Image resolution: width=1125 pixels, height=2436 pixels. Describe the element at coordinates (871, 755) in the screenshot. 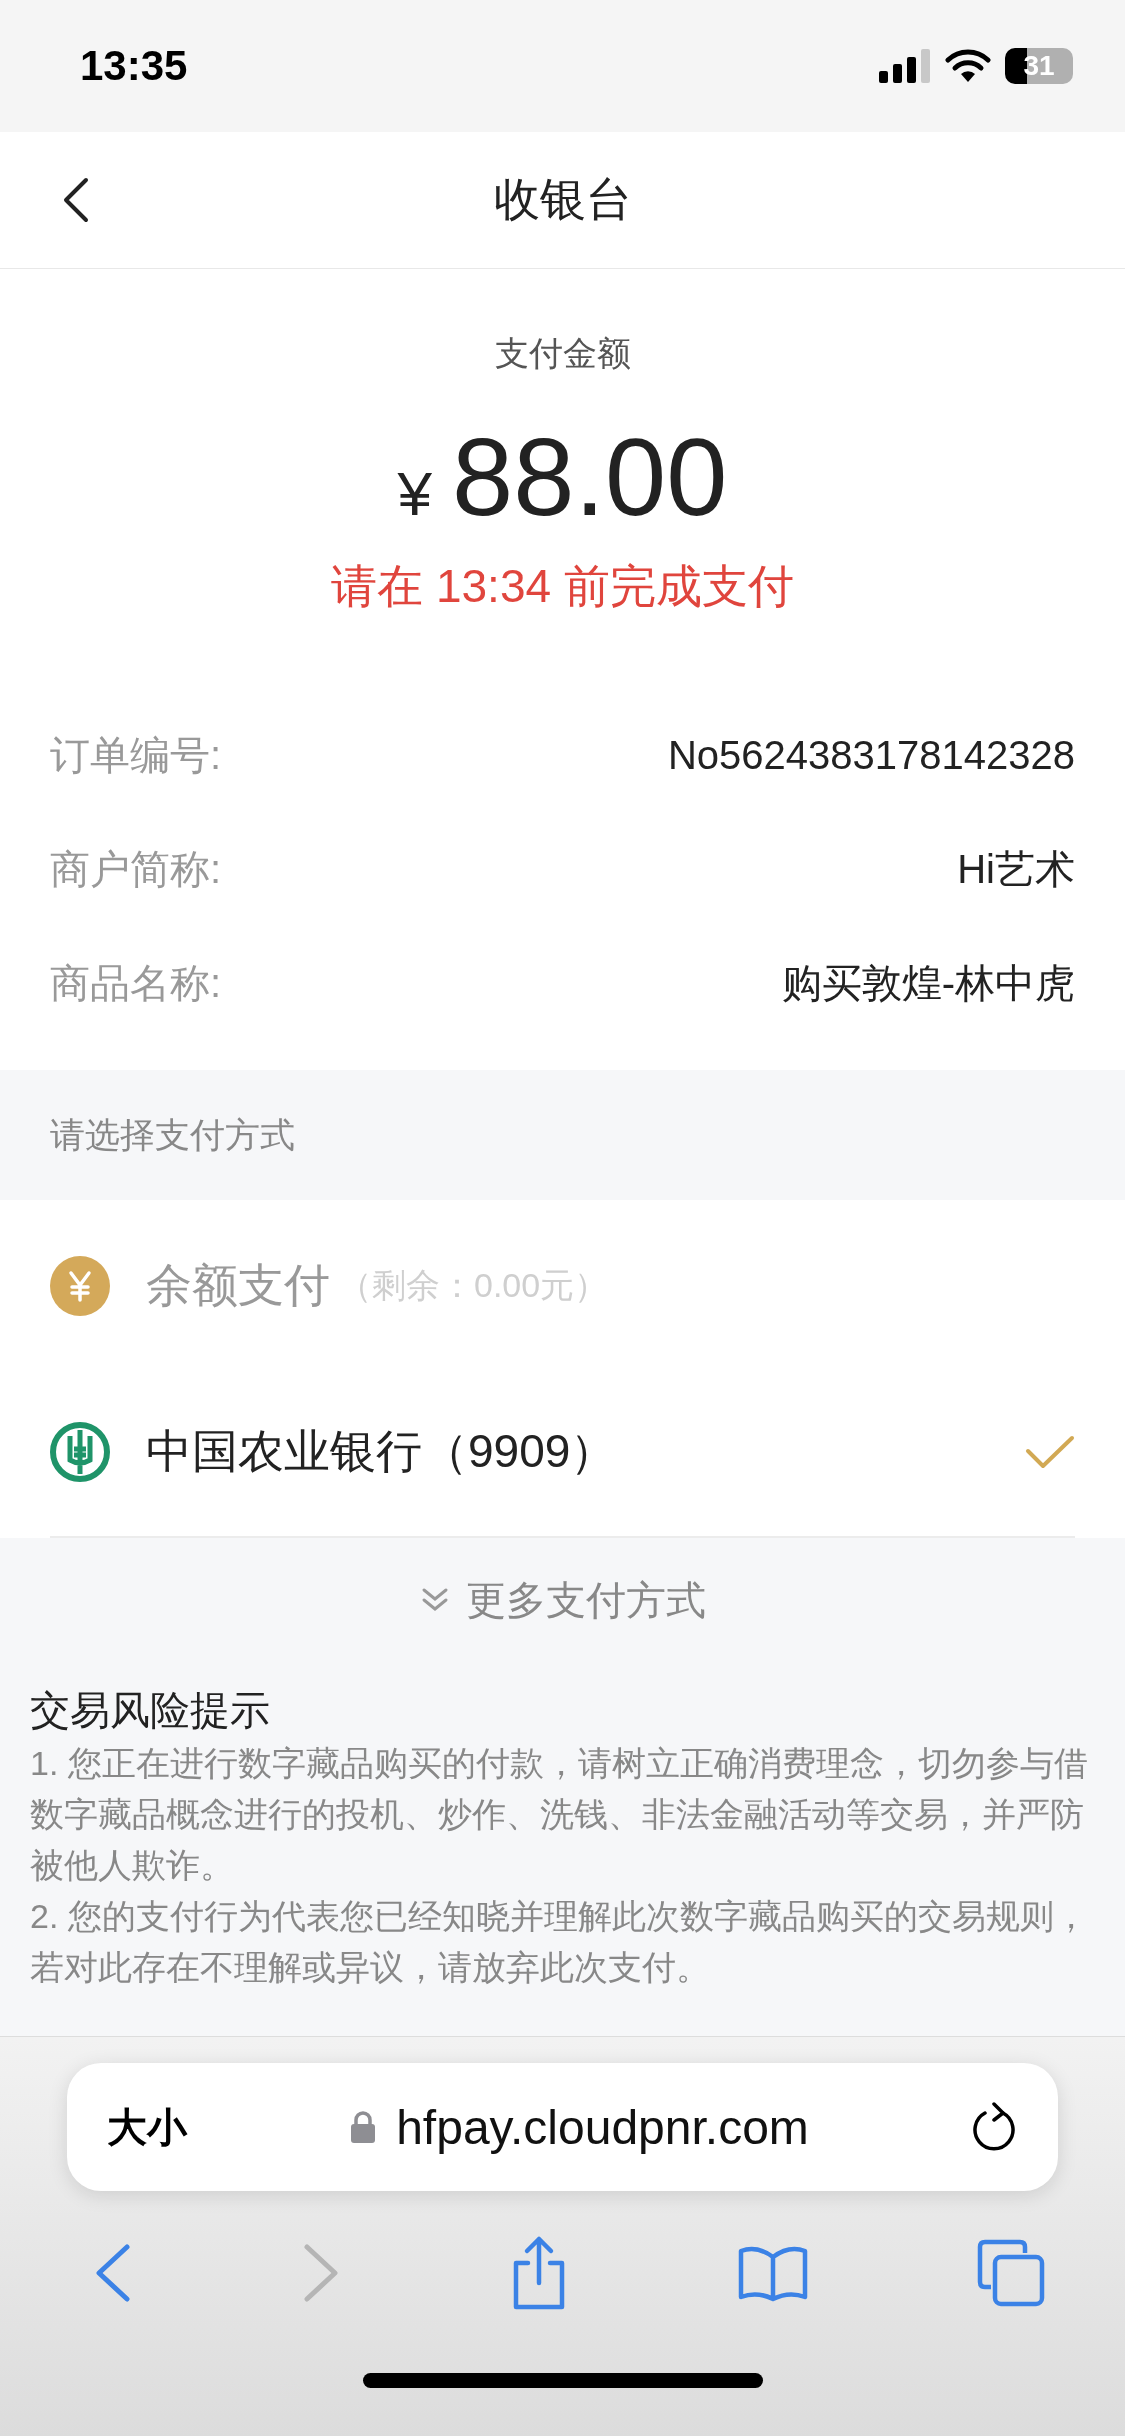

I see `info-value: No5624383178142328` at that location.